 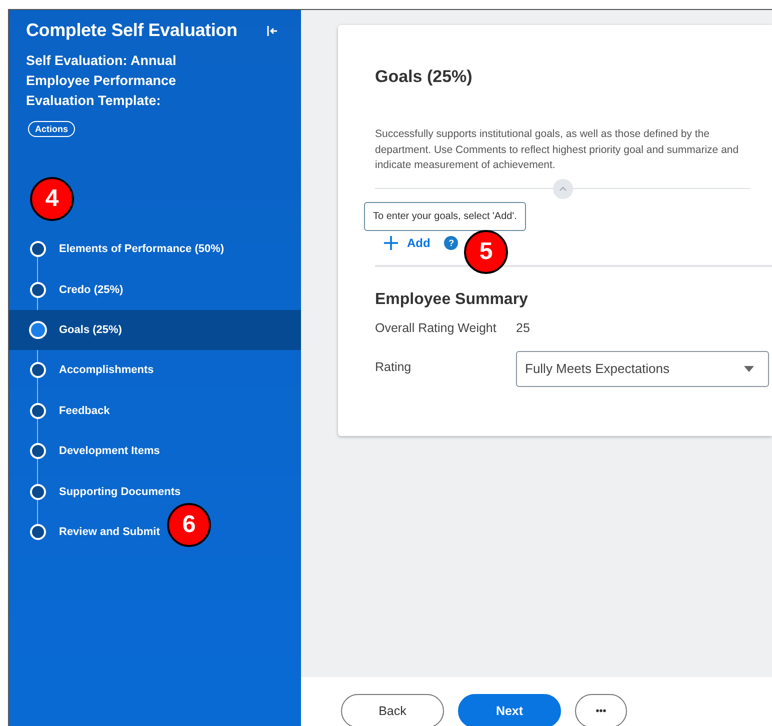 I want to click on step-item: Goals (25%), so click(x=76, y=329).